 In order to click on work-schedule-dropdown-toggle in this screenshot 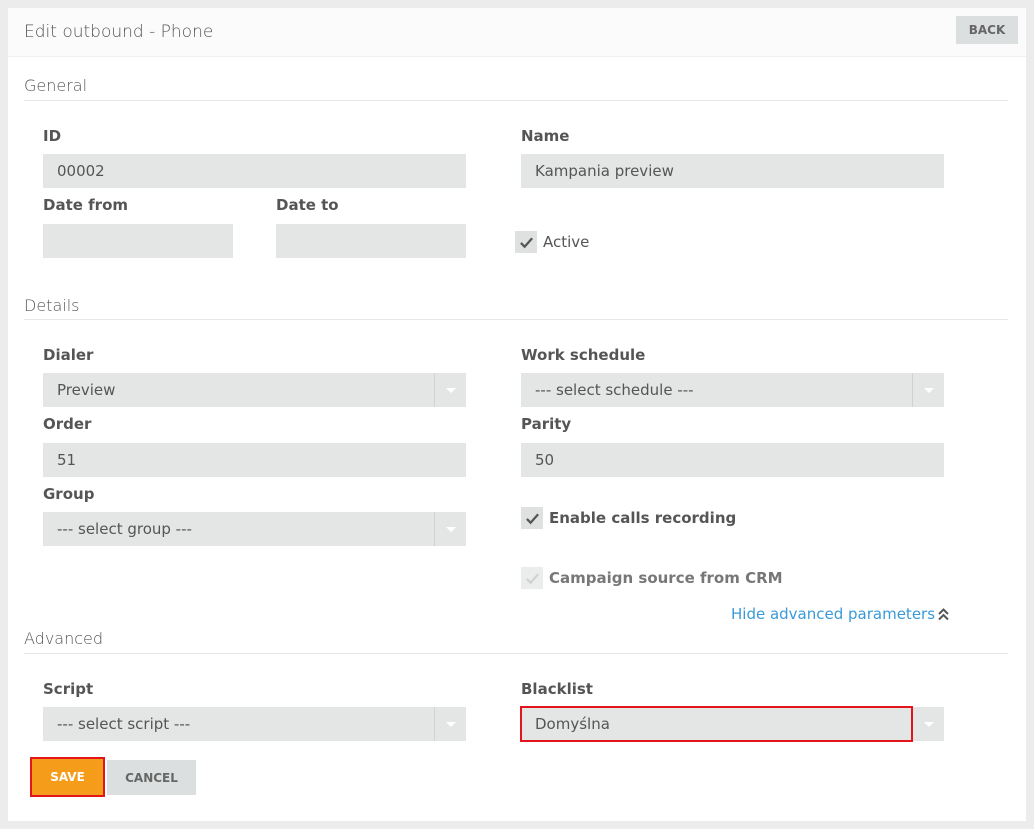, I will do `click(928, 390)`.